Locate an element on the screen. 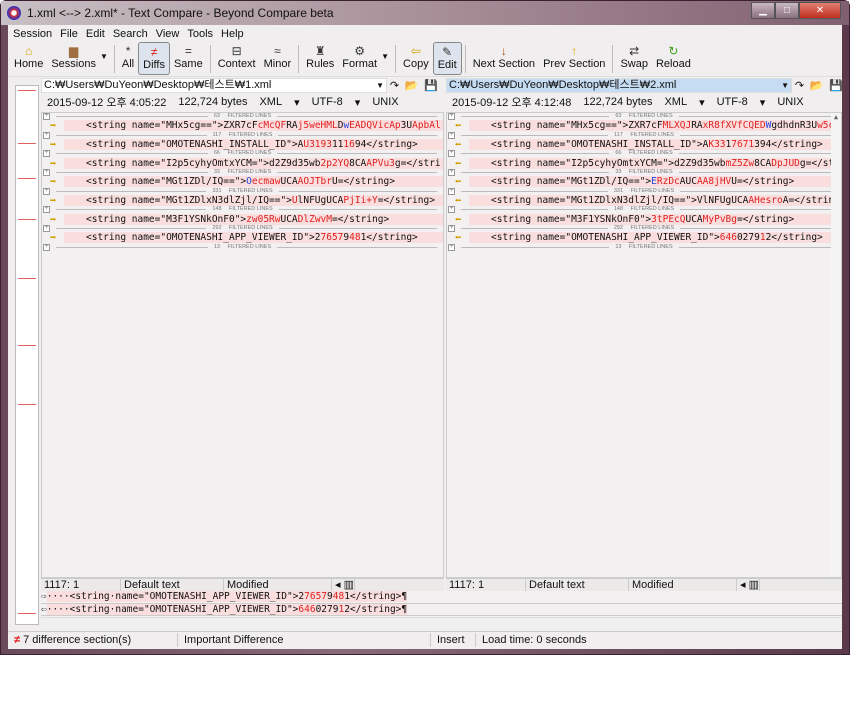  close-button: ✕ is located at coordinates (820, 10).